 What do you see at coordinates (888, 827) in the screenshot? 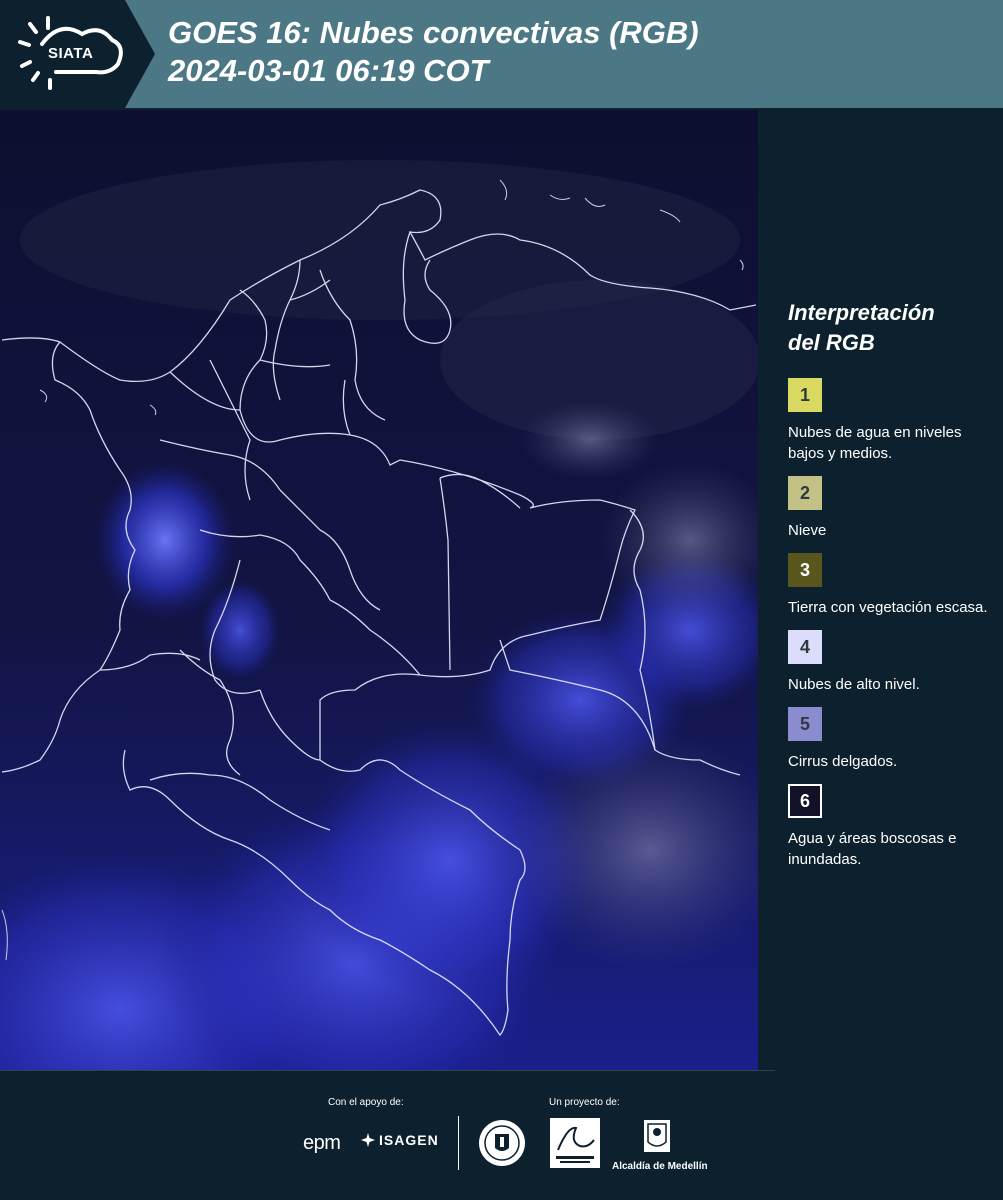
I see `legend-item-6: 6 Agua y áreas boscosas e inundadas.` at bounding box center [888, 827].